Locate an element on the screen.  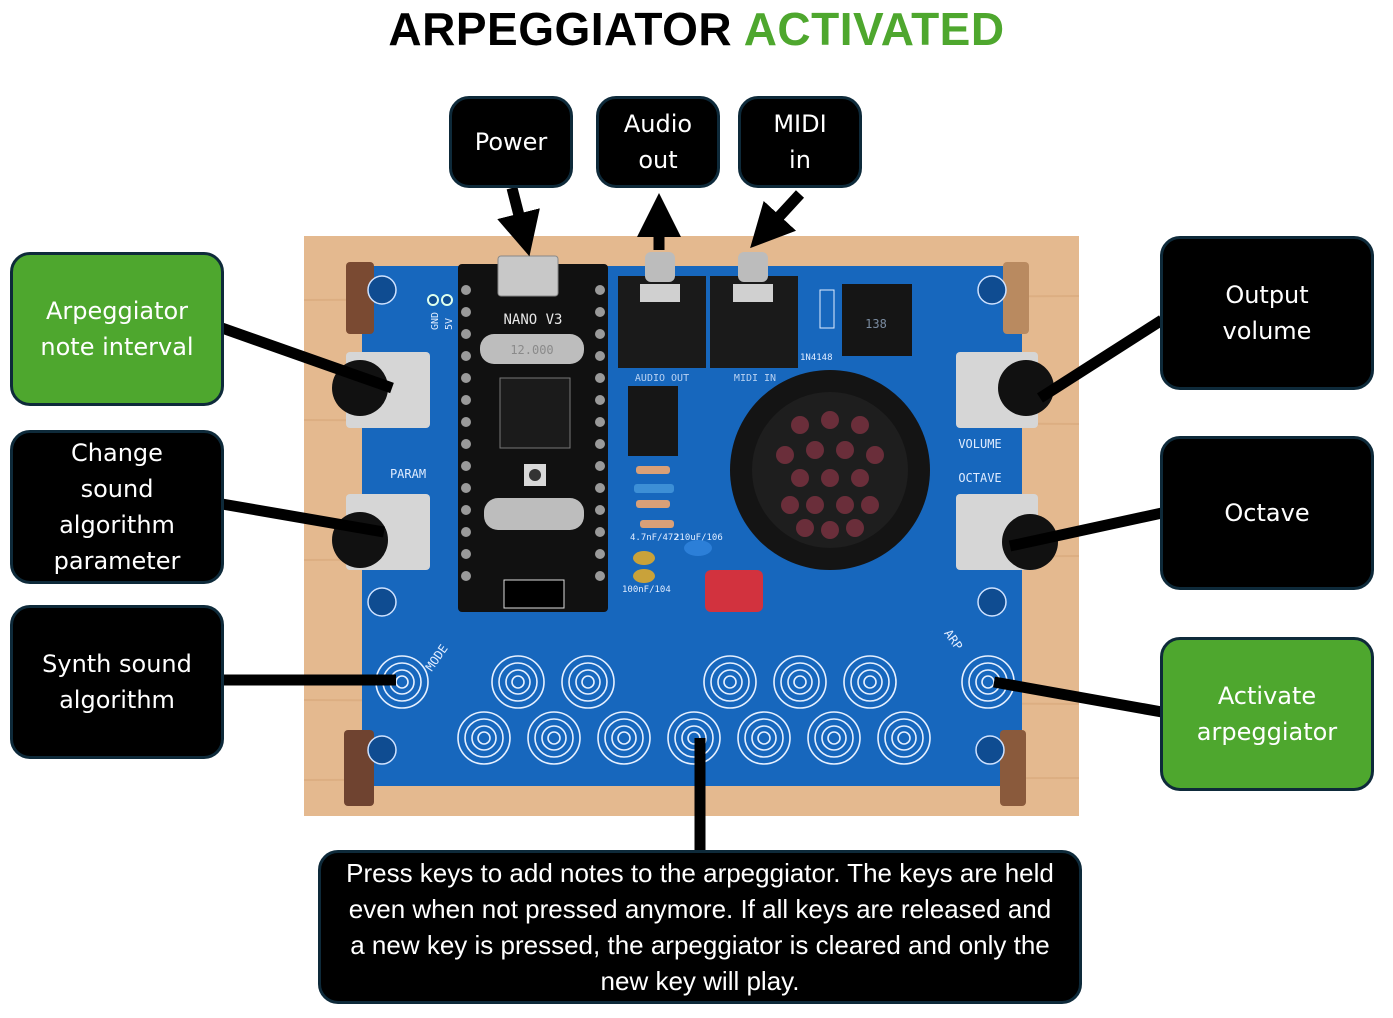
callout-midi-in-text: MIDI in is located at coordinates (800, 142).